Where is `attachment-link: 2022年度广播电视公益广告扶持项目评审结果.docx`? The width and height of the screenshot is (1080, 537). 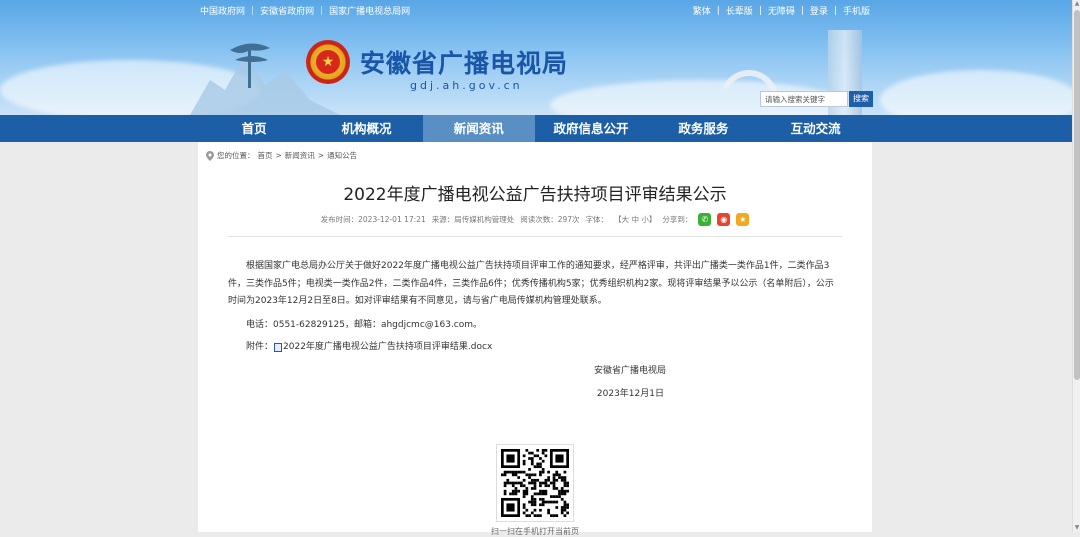
attachment-link: 2022年度广播电视公益广告扶持项目评审结果.docx is located at coordinates (387, 348).